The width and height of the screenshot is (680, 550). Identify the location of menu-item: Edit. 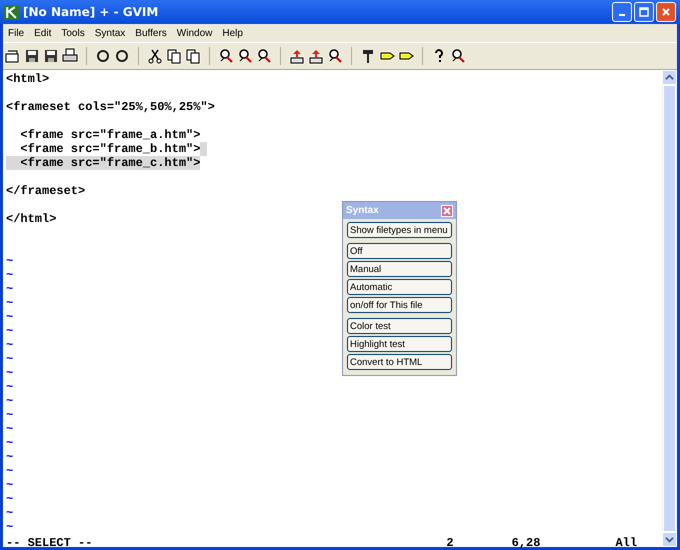
(42, 33).